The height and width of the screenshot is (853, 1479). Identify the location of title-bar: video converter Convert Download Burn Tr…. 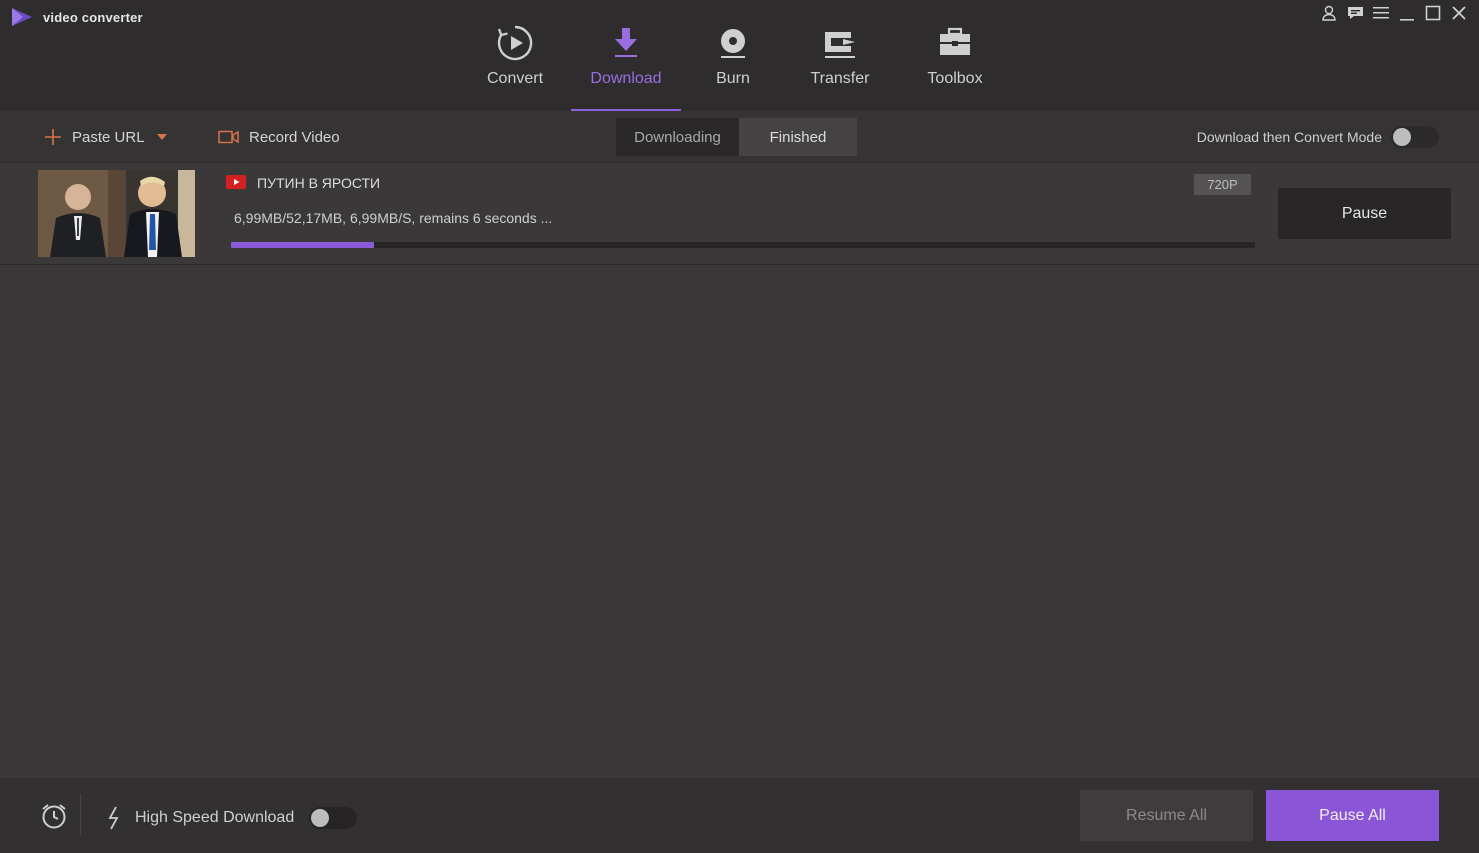
(739, 55).